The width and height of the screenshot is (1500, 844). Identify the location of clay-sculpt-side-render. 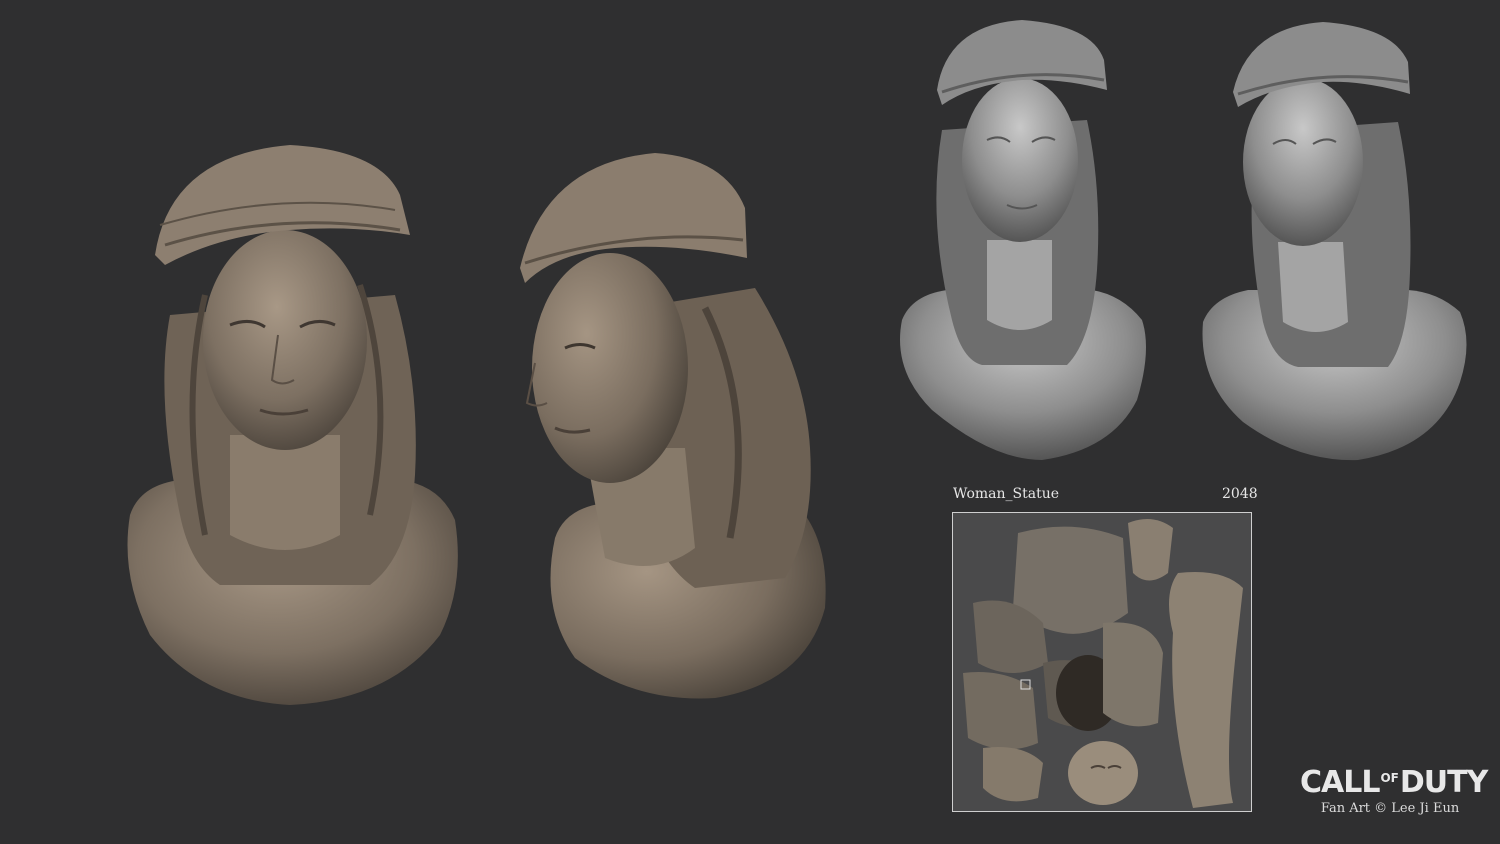
(1334, 241).